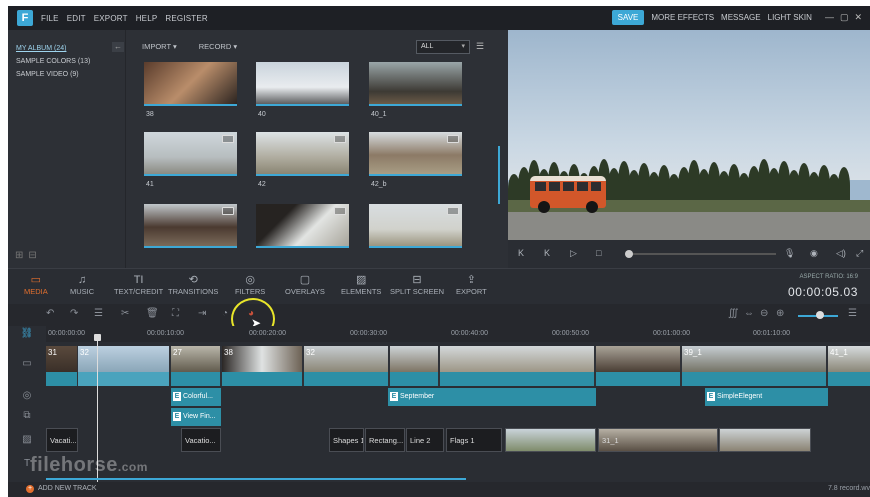 The image size is (870, 497). Describe the element at coordinates (521, 253) in the screenshot. I see `skip-back-icon: K` at that location.